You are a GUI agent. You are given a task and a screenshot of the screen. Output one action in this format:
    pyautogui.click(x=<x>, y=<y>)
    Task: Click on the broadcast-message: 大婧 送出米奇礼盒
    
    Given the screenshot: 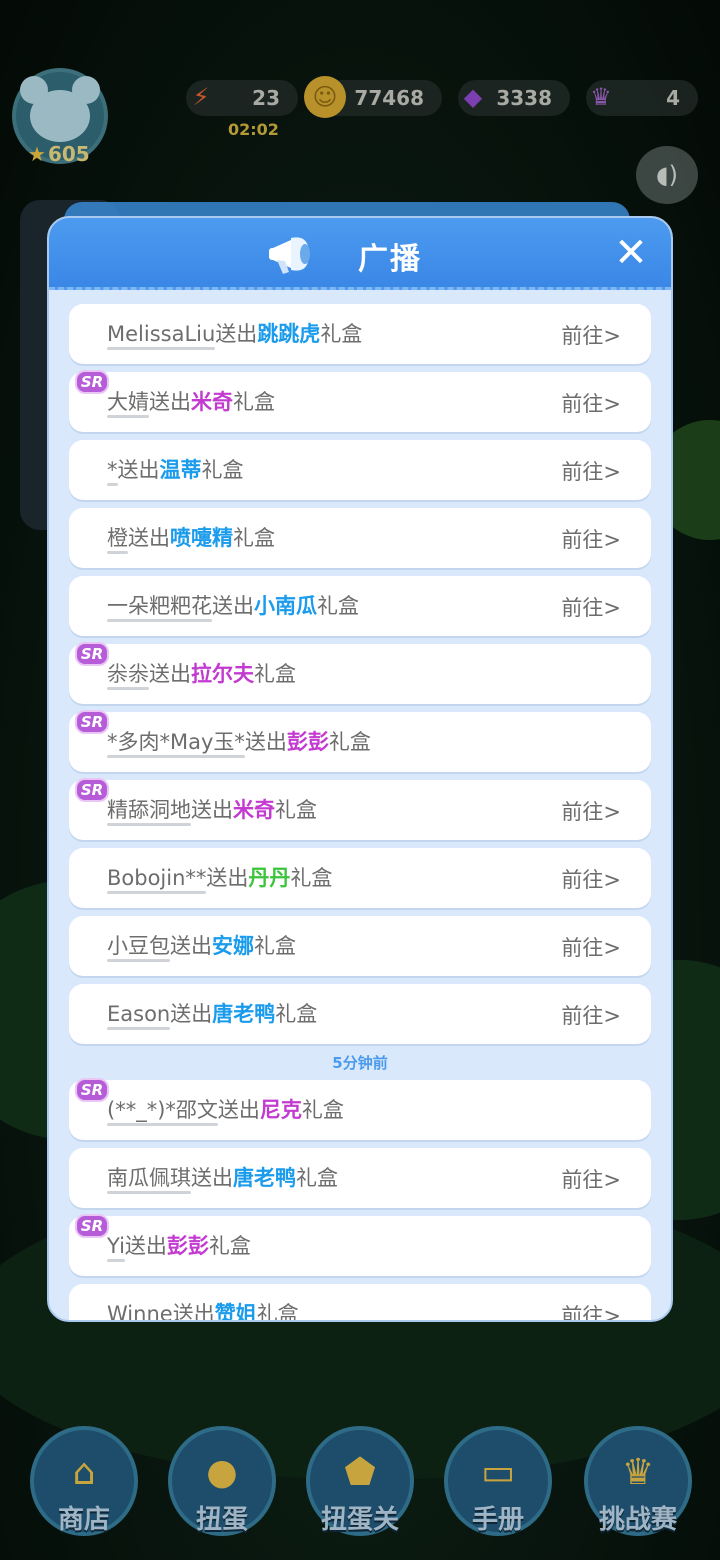 What is the action you would take?
    pyautogui.click(x=191, y=402)
    